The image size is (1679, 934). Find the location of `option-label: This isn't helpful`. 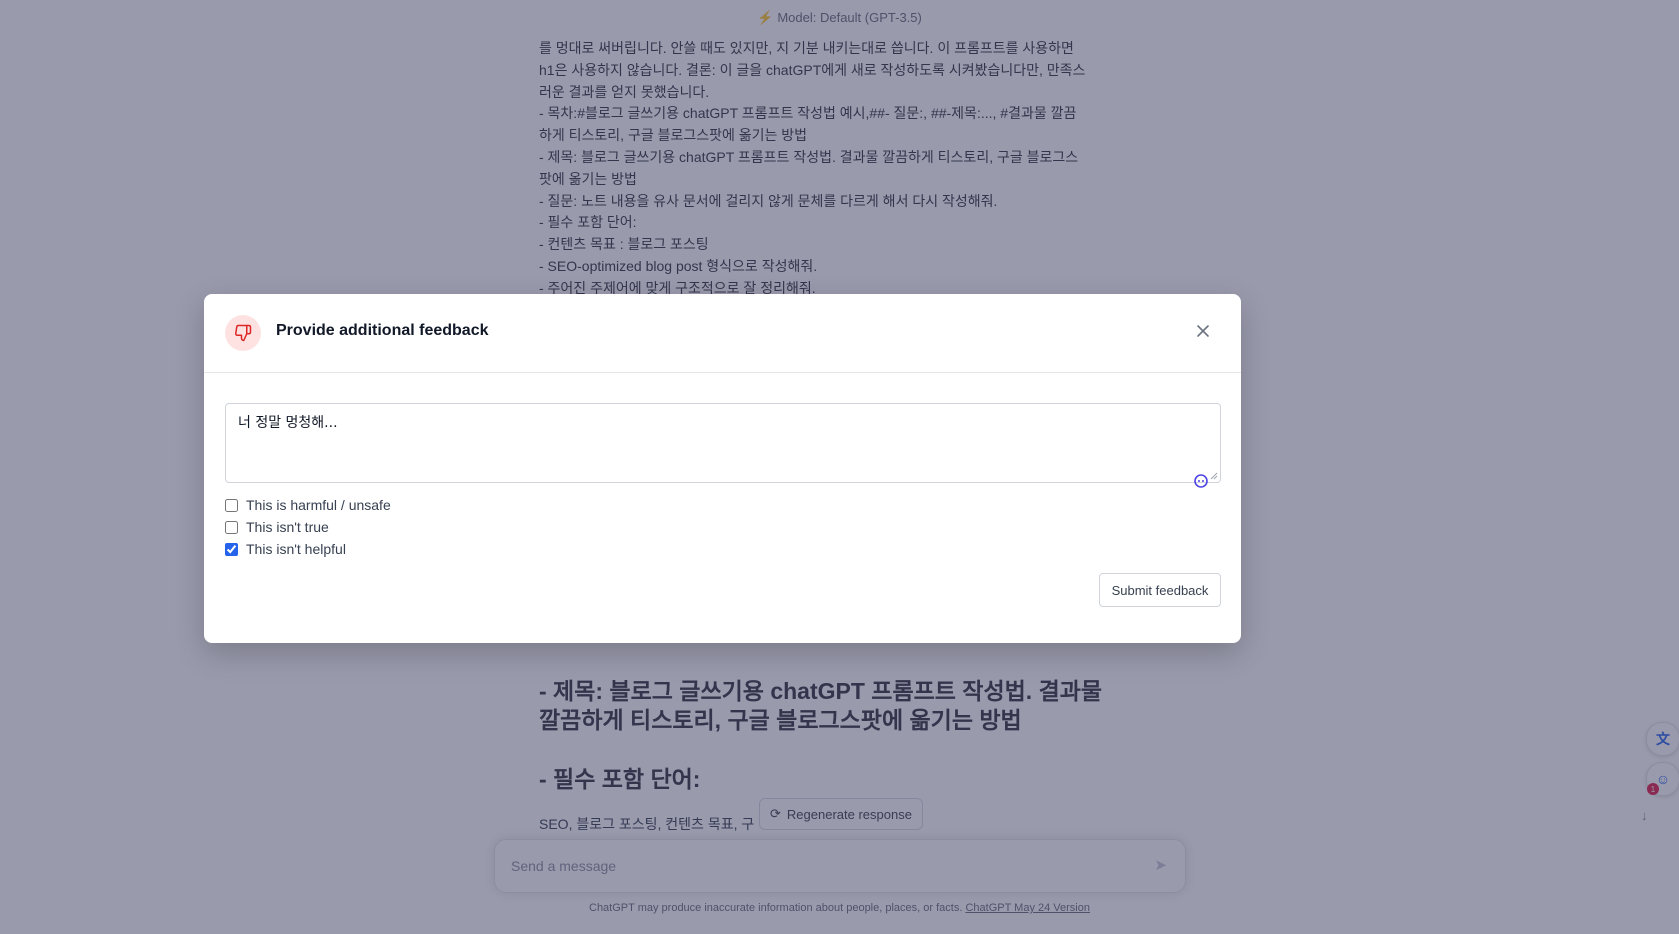

option-label: This isn't helpful is located at coordinates (296, 549).